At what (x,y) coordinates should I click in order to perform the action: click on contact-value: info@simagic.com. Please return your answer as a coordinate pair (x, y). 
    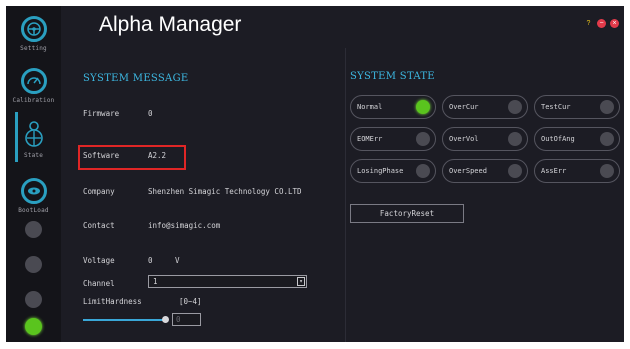
    Looking at the image, I should click on (184, 225).